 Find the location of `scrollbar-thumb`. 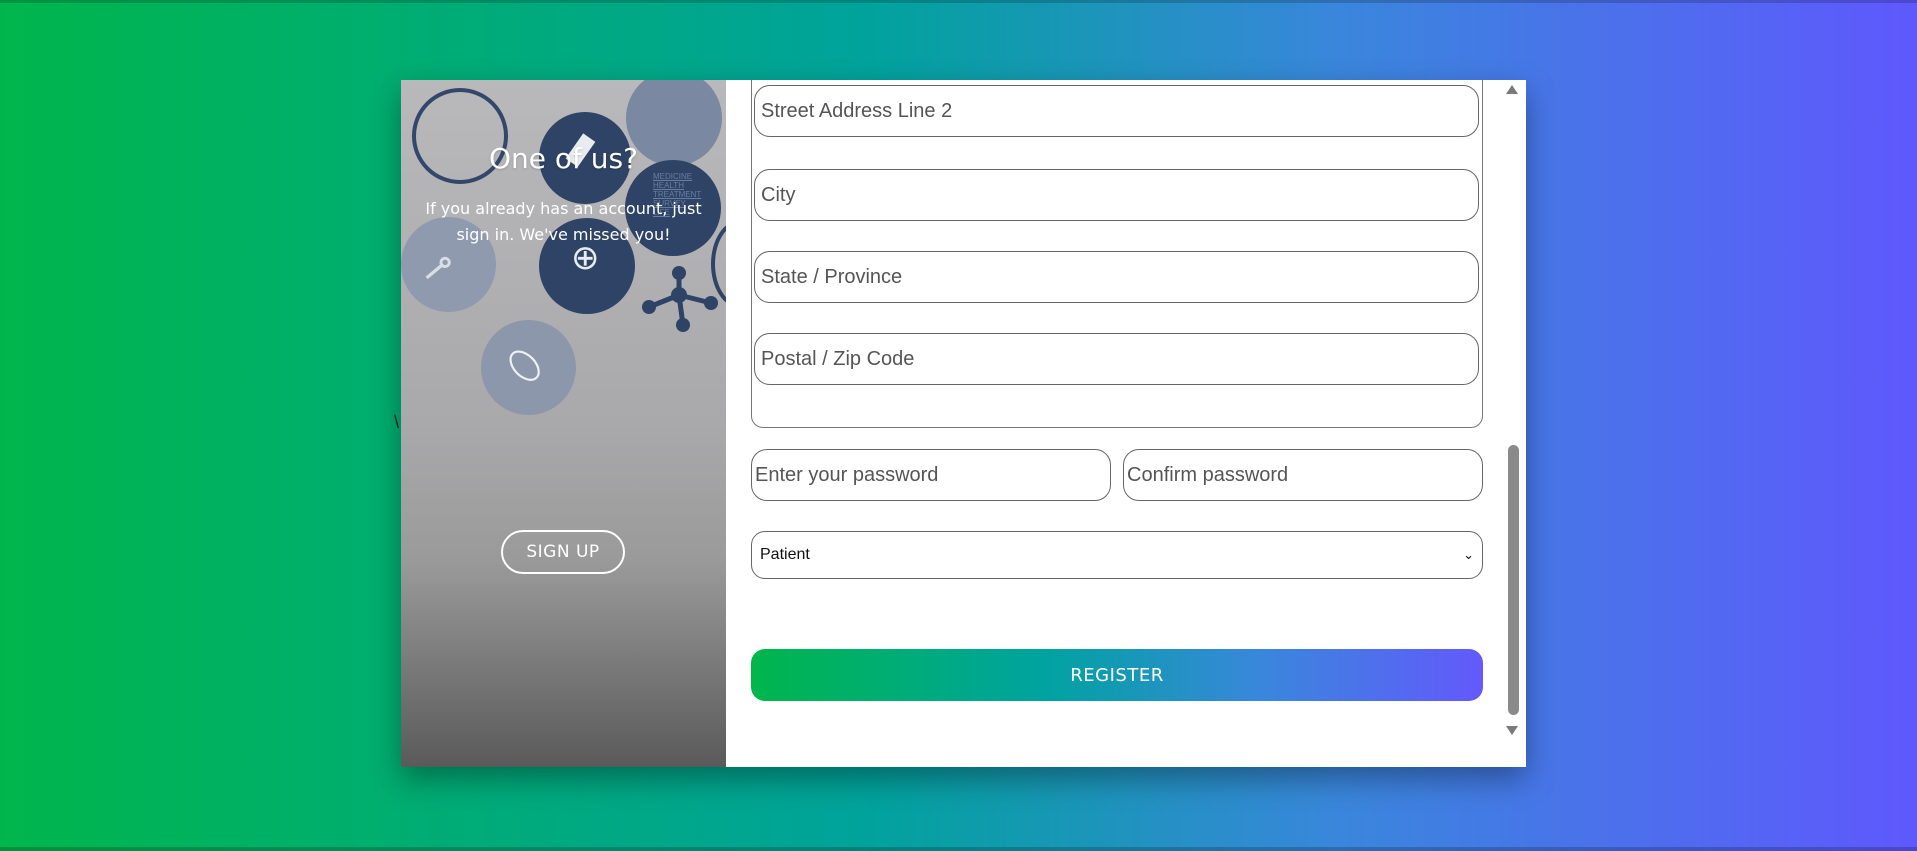

scrollbar-thumb is located at coordinates (1513, 580).